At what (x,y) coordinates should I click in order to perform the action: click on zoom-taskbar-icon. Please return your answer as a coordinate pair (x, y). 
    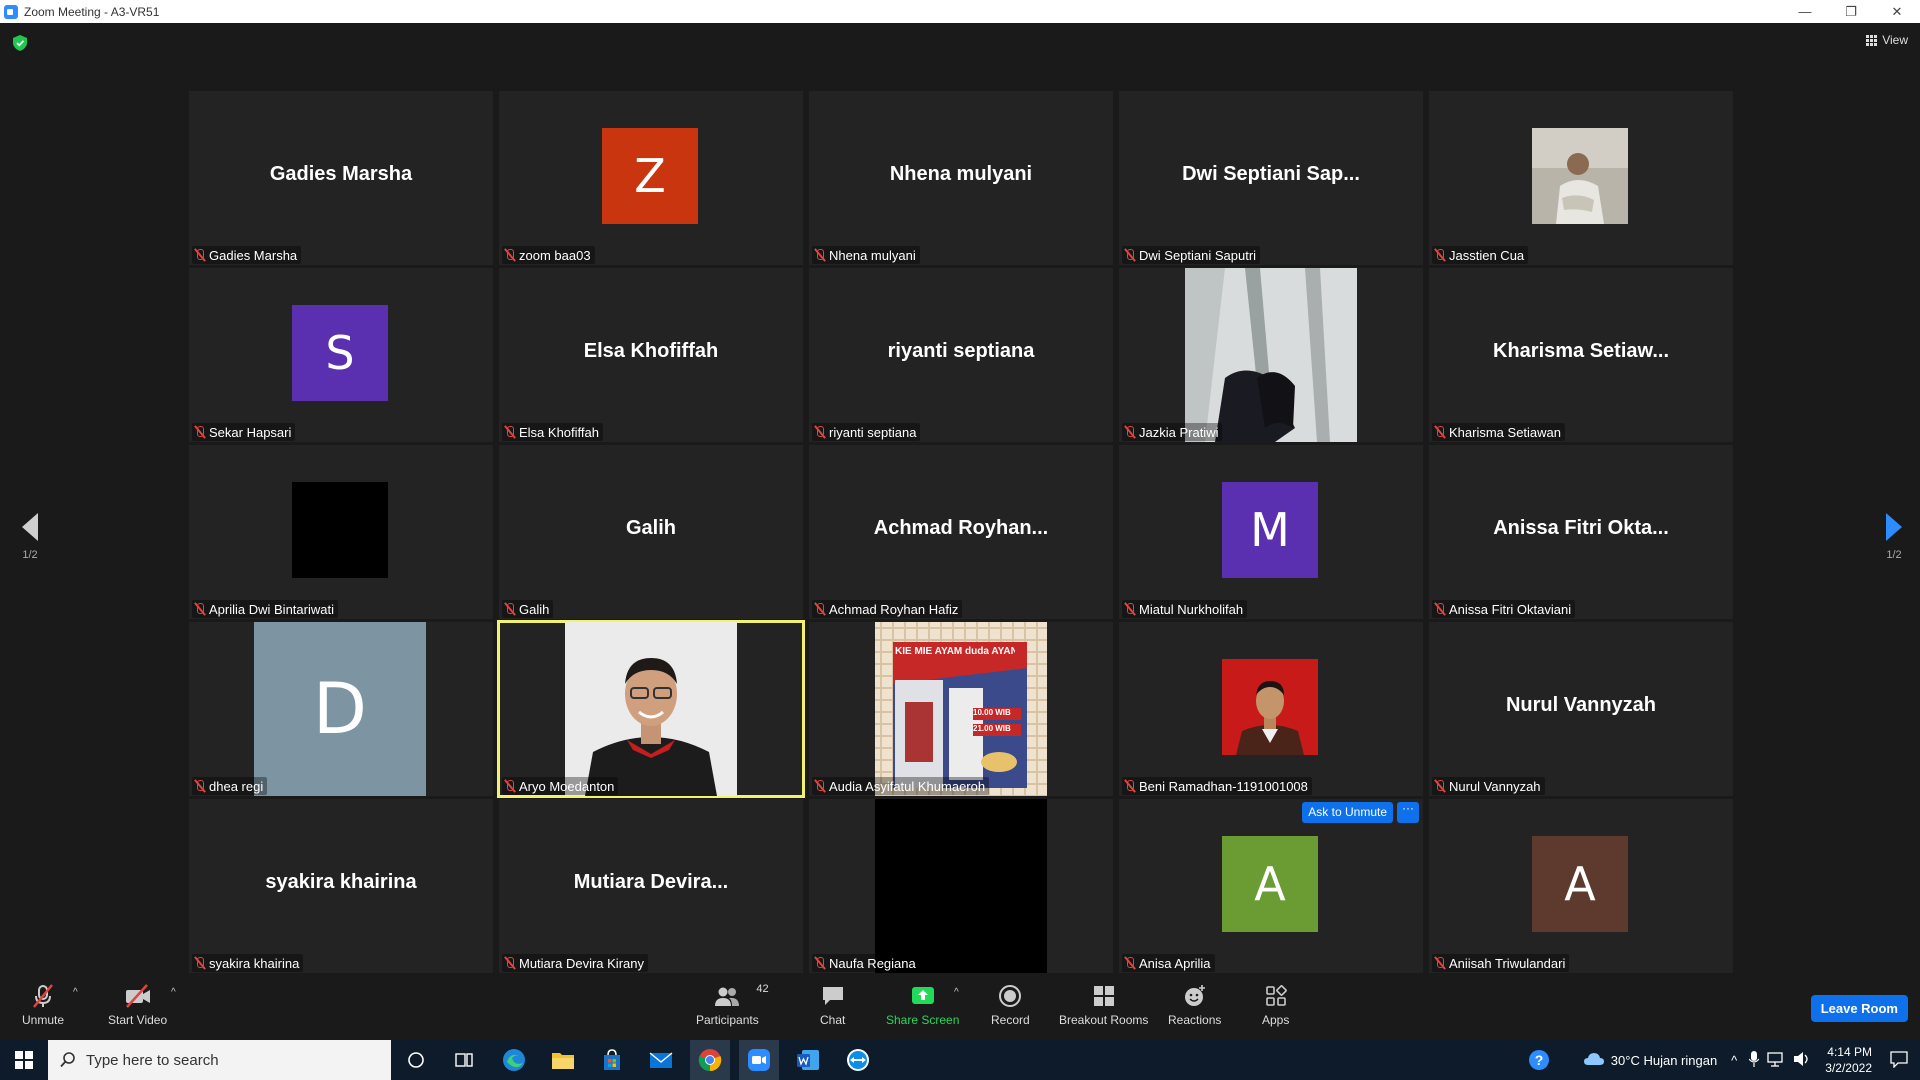
    Looking at the image, I should click on (759, 1060).